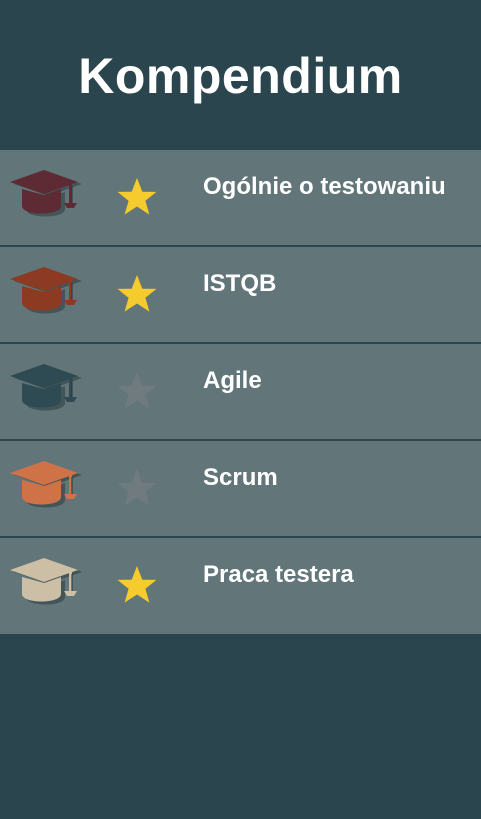 Image resolution: width=481 pixels, height=819 pixels. I want to click on list-item: ISTQB, so click(240, 295).